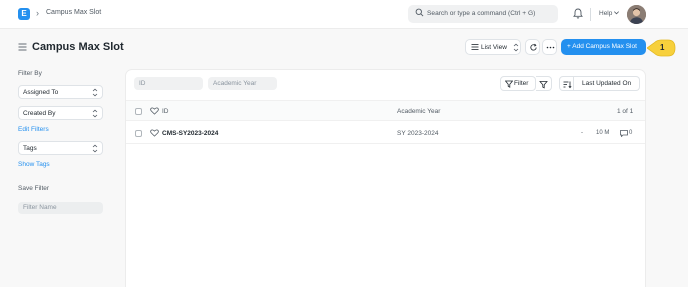 The width and height of the screenshot is (688, 287). I want to click on filter-by-heading: Filter By, so click(30, 73).